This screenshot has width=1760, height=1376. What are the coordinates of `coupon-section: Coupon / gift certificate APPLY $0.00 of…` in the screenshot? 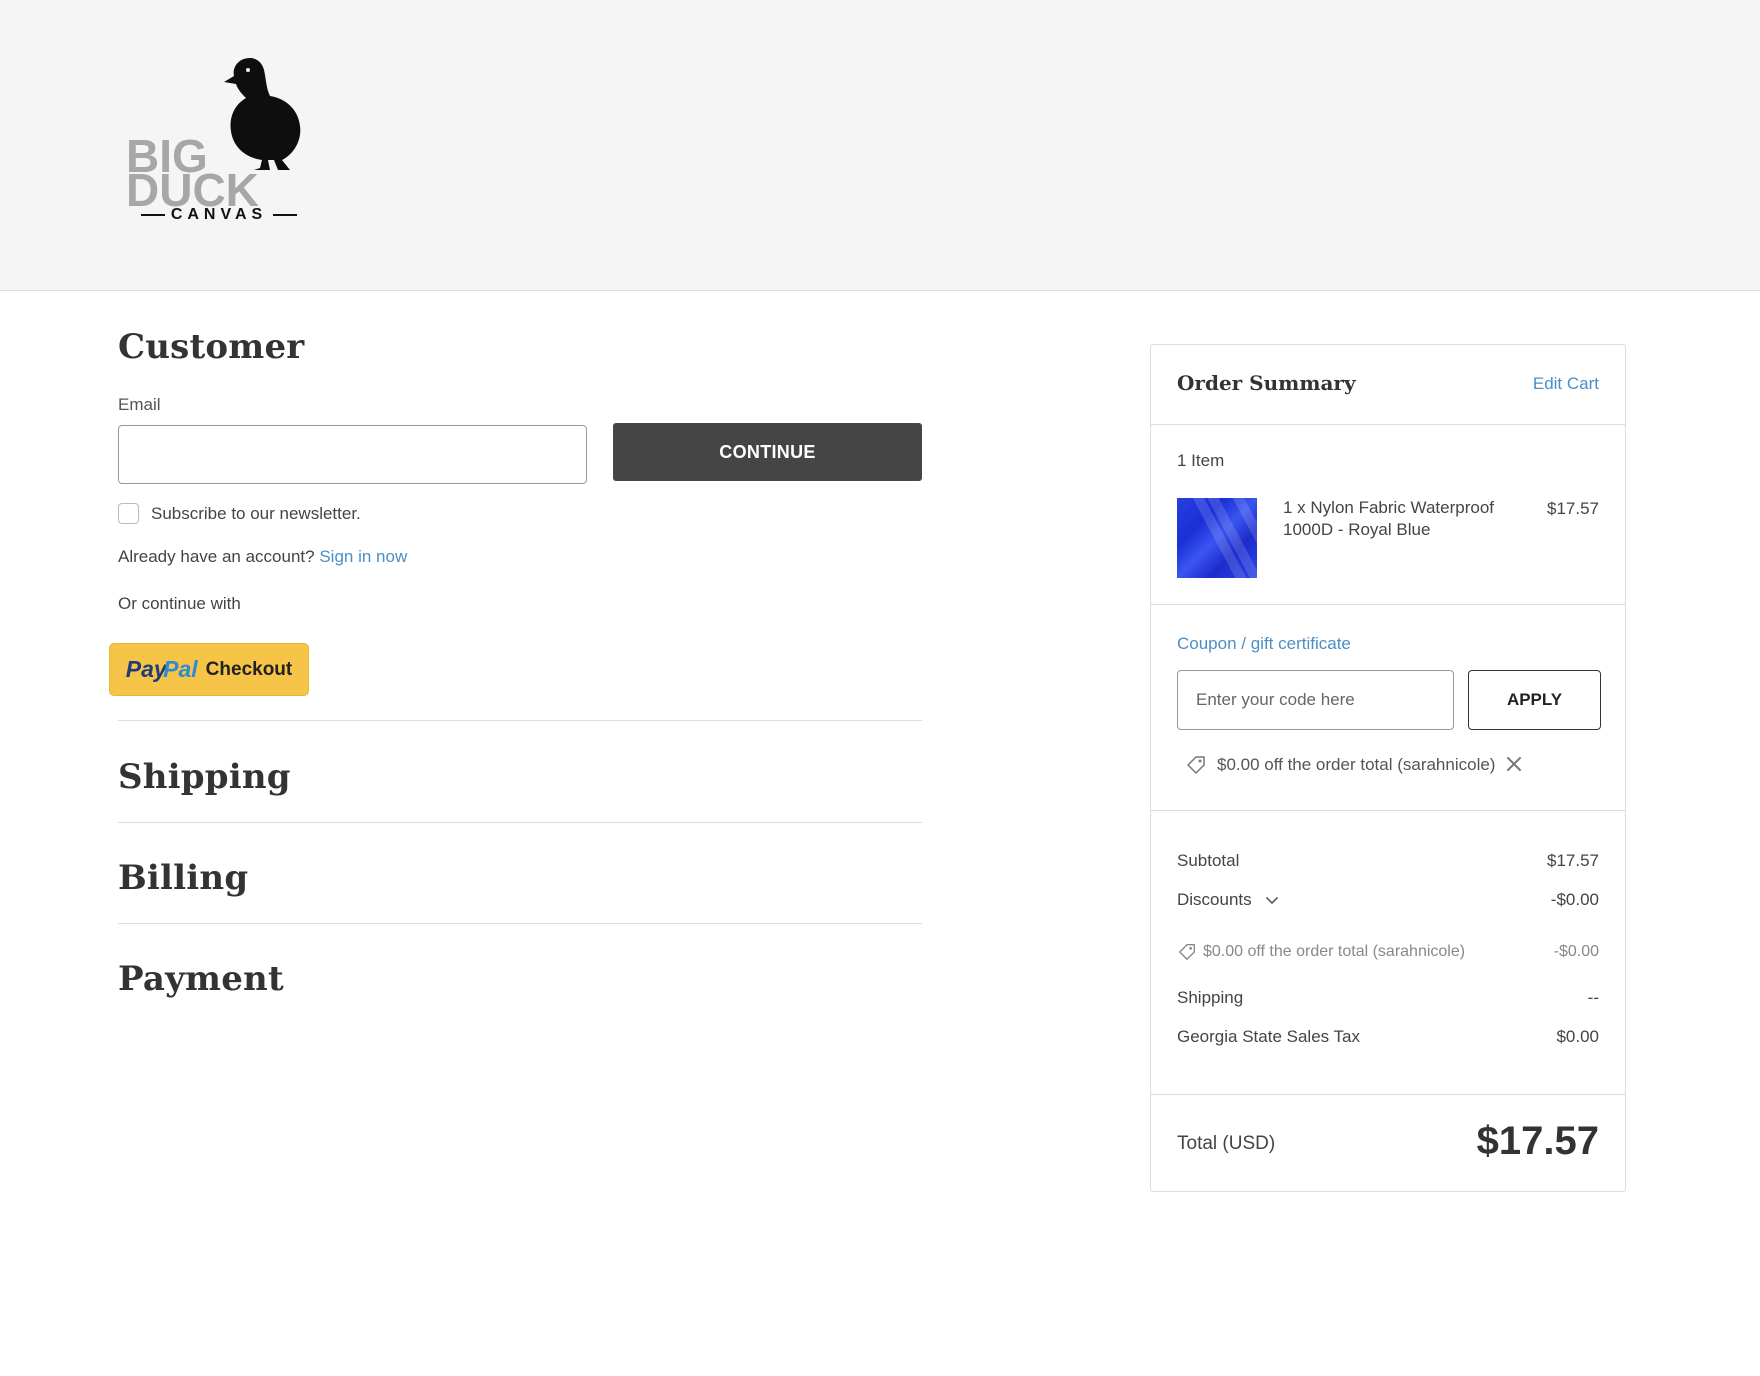 It's located at (1388, 708).